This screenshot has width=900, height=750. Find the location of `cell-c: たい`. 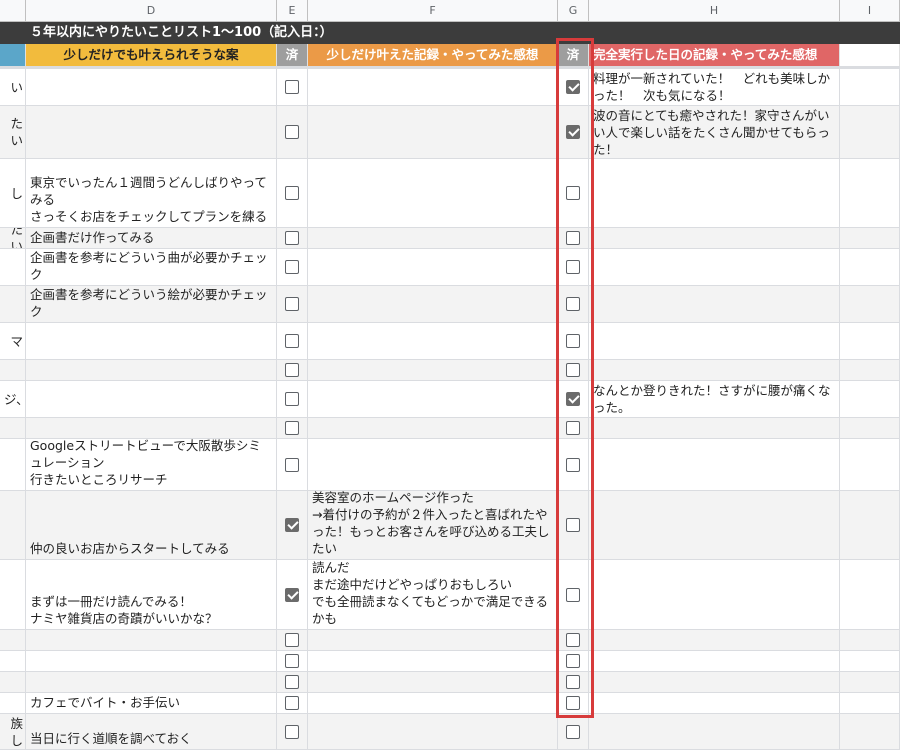

cell-c: たい is located at coordinates (13, 238).